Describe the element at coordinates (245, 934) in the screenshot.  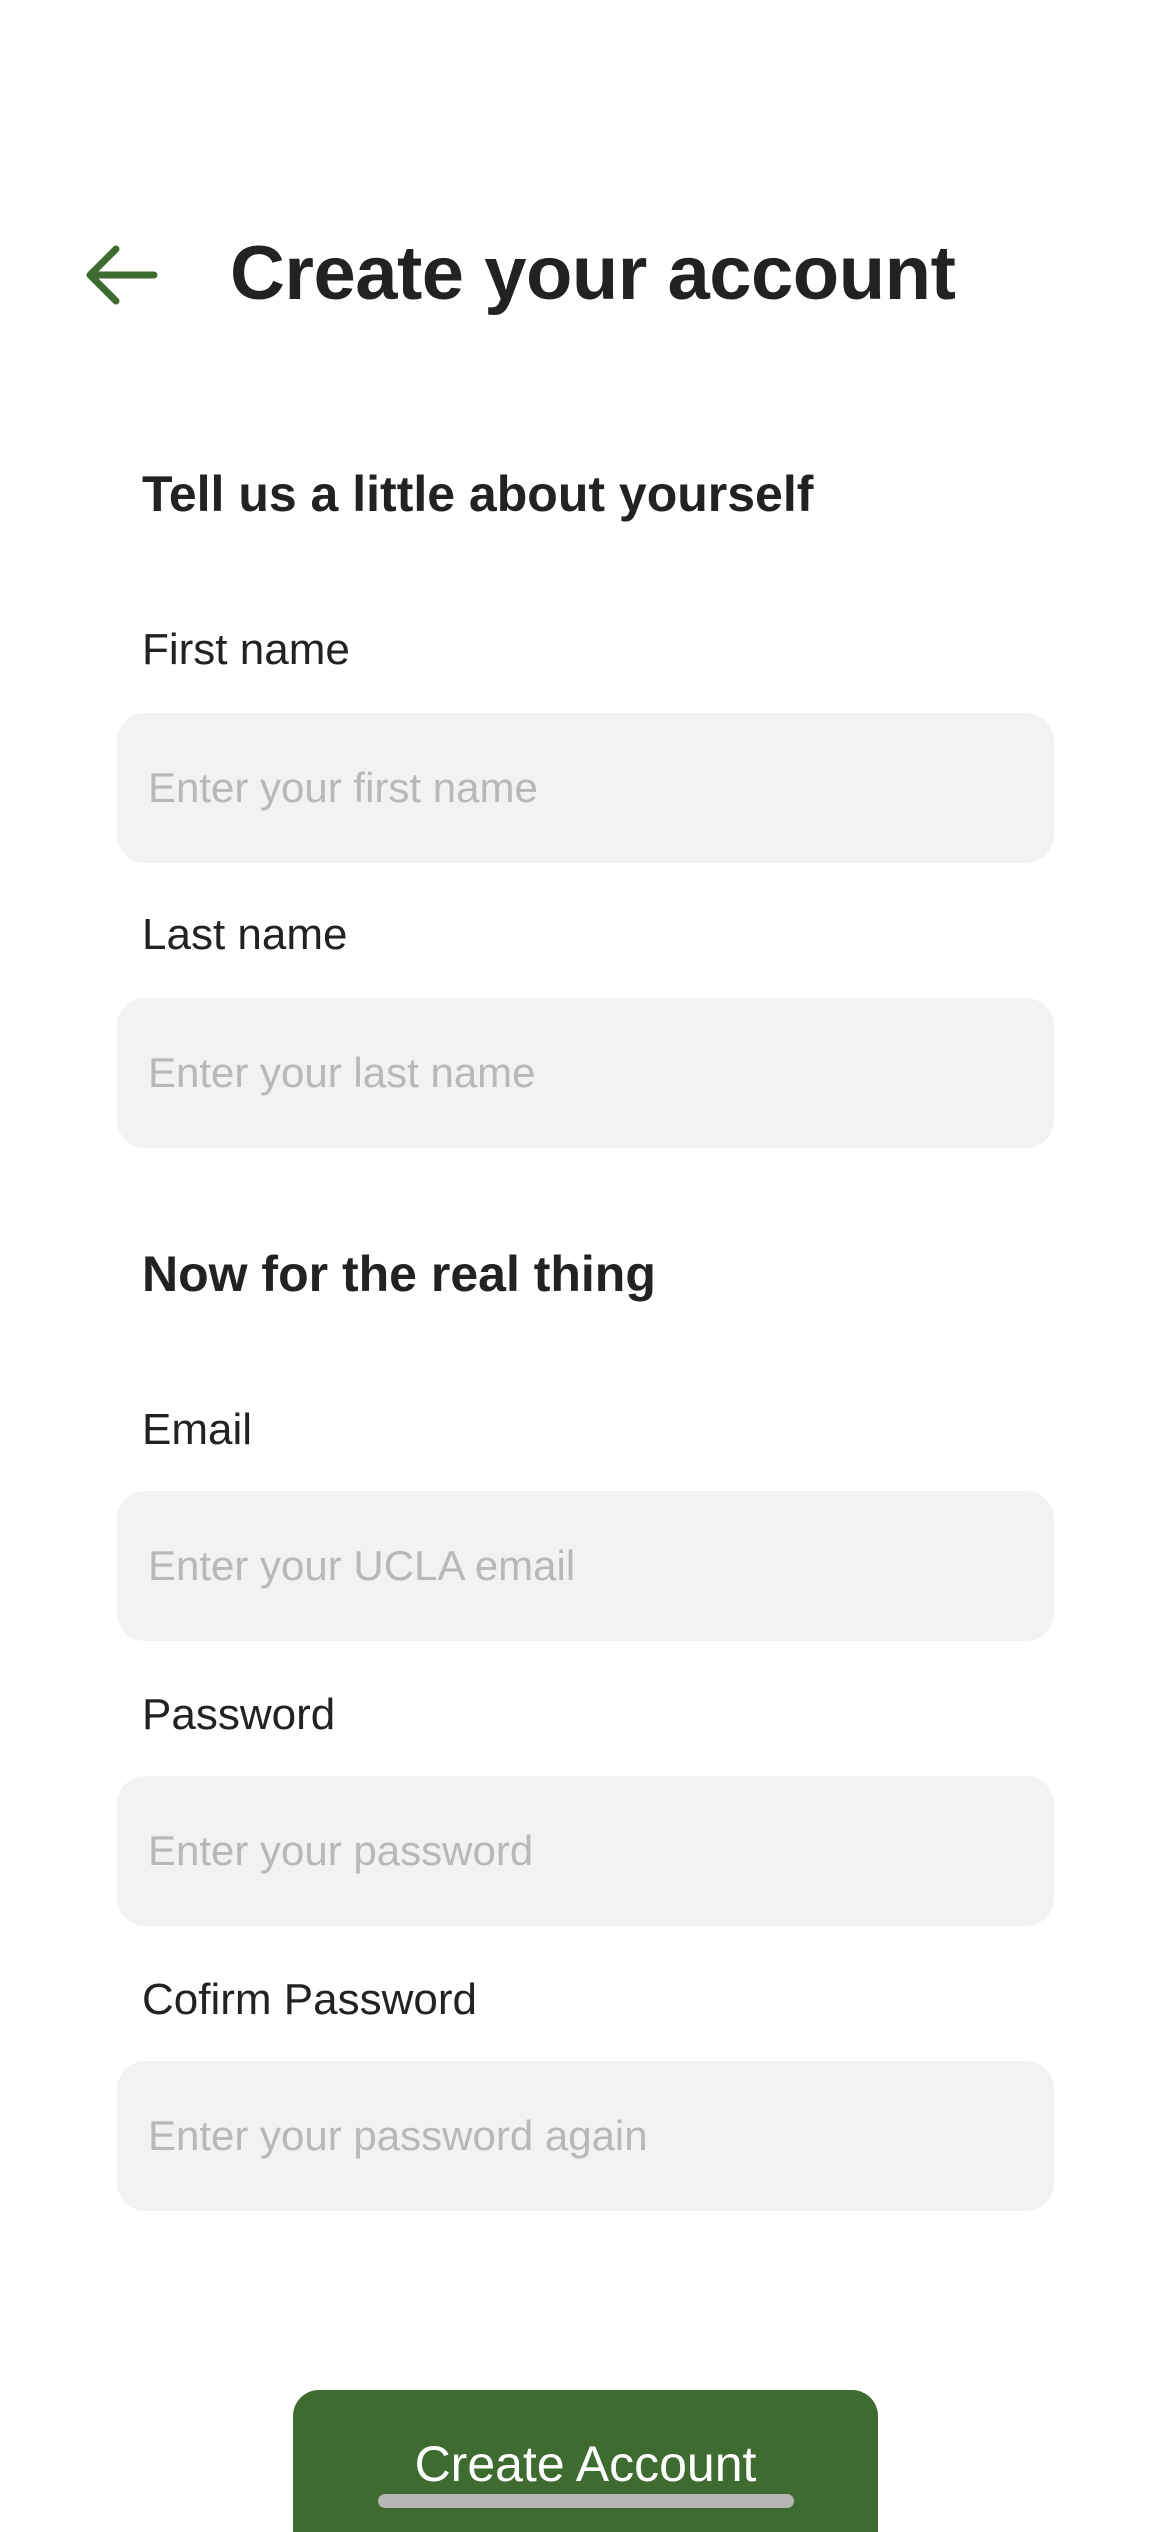
I see `last-name-label: Last name` at that location.